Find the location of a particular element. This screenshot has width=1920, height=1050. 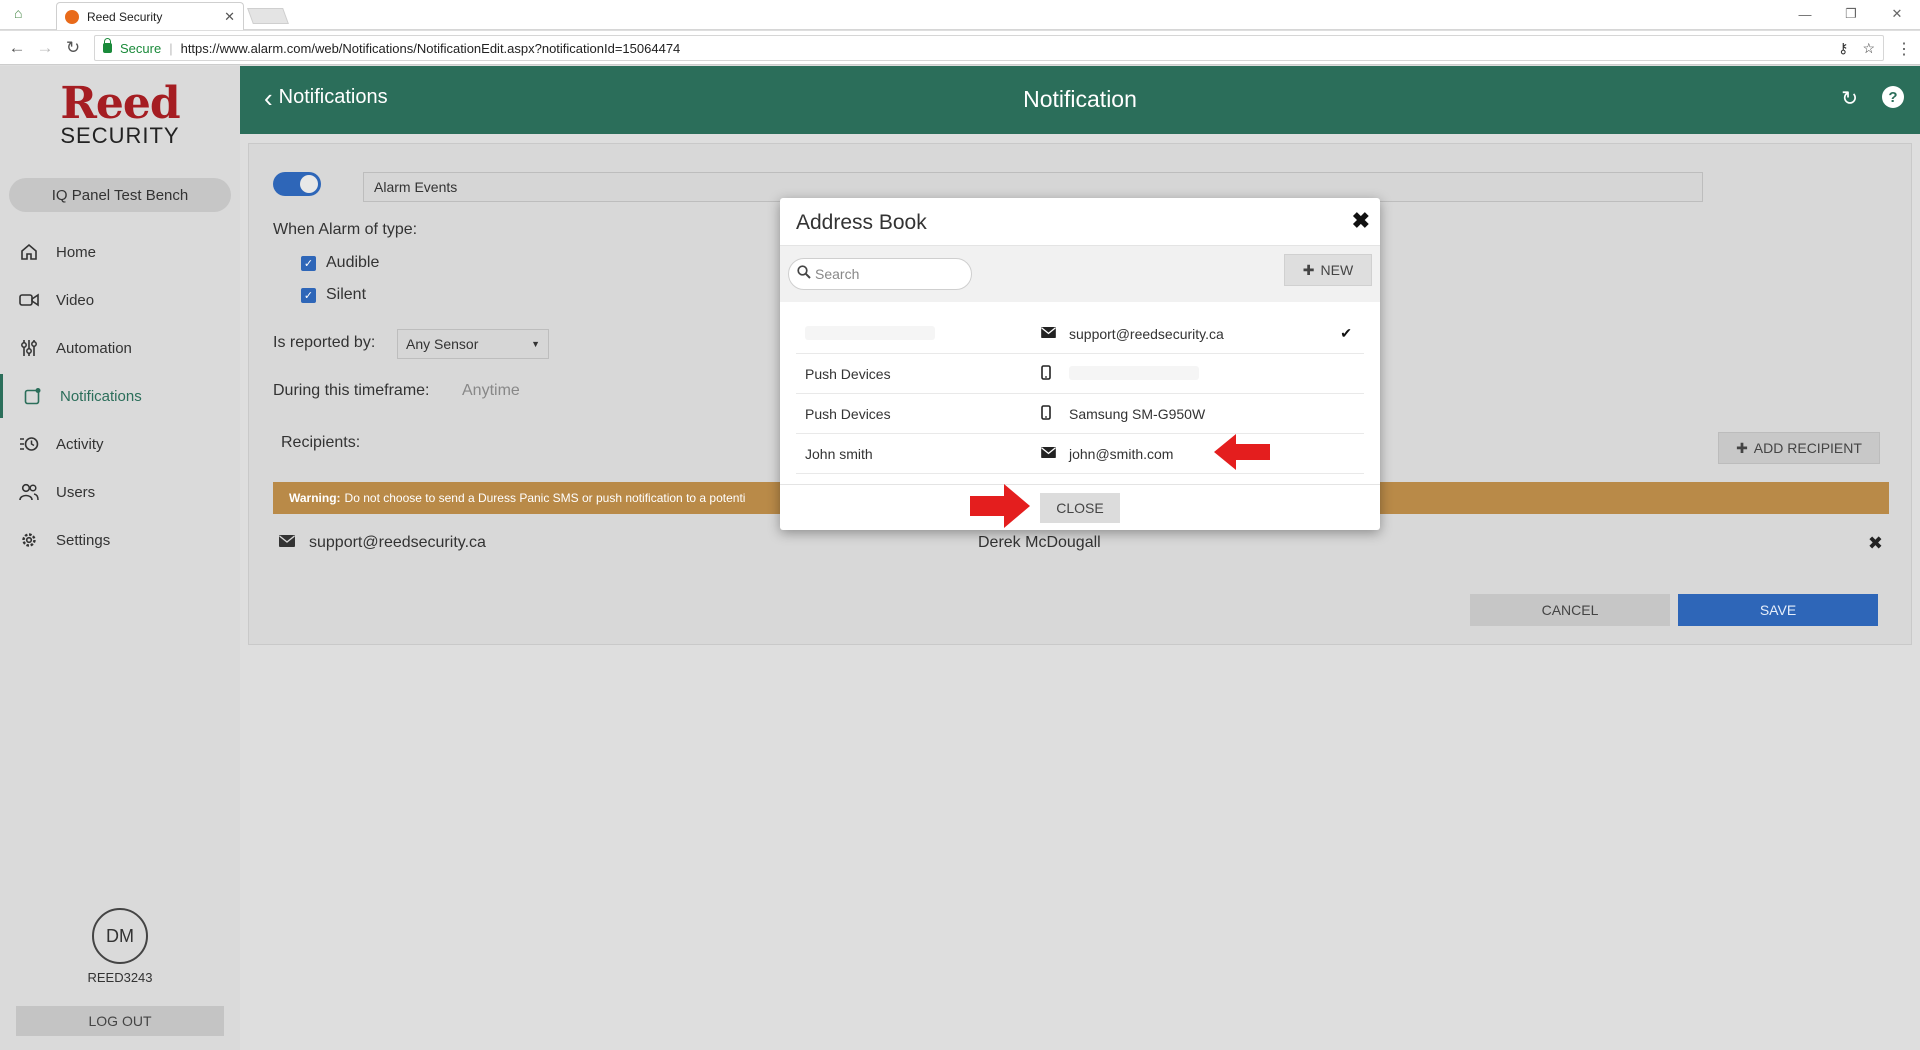

new-contact-button: ✚ NEW is located at coordinates (1328, 270).